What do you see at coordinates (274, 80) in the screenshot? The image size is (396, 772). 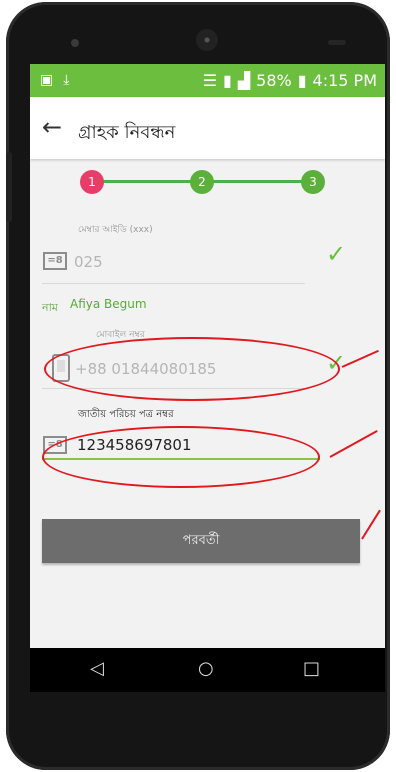 I see `battery-percent: 58%` at bounding box center [274, 80].